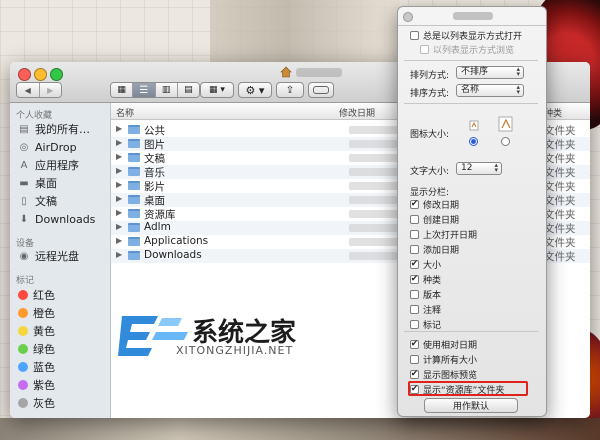  I want to click on zoom-button, so click(56, 74).